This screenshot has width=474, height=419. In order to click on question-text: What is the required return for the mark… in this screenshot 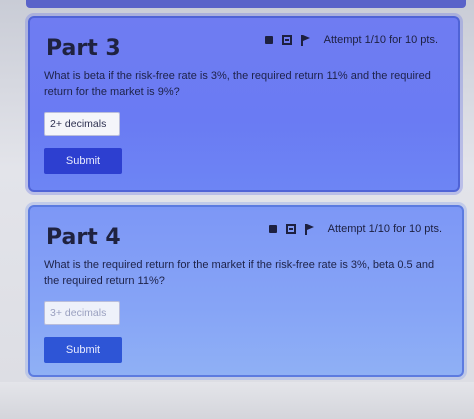, I will do `click(239, 273)`.